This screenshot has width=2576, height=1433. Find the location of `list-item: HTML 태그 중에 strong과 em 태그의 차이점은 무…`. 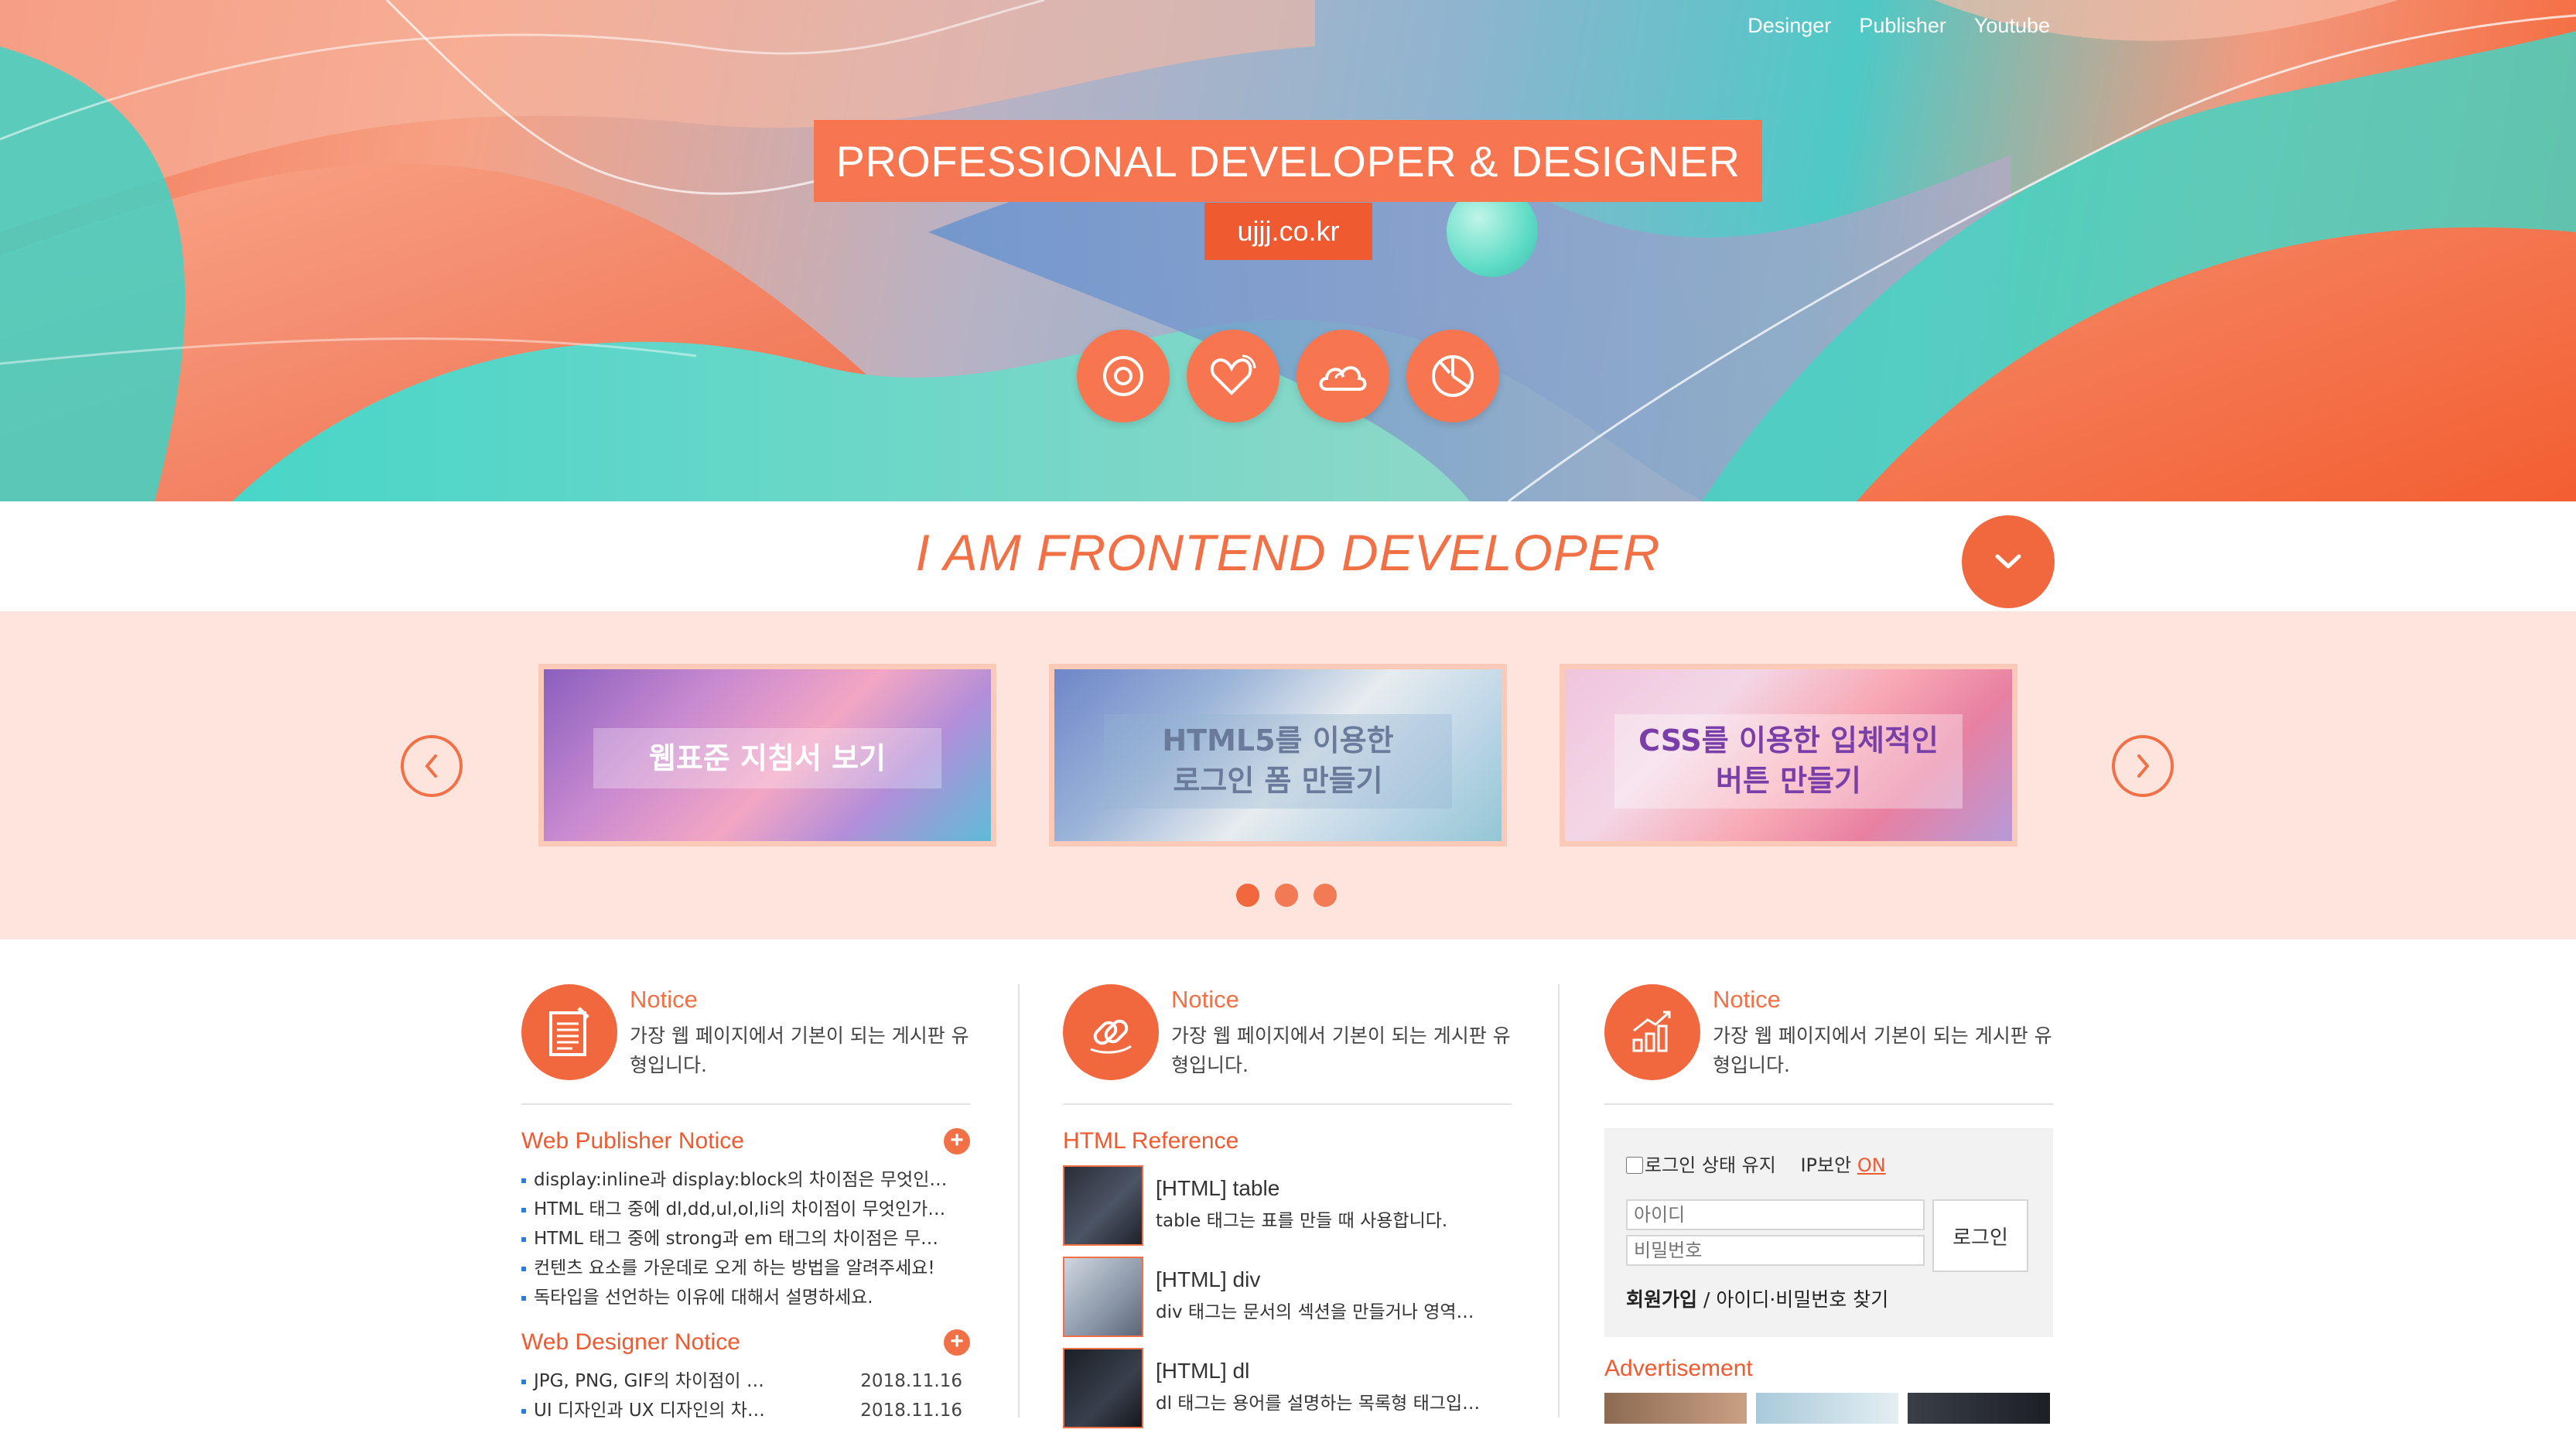

list-item: HTML 태그 중에 strong과 em 태그의 차이점은 무… is located at coordinates (741, 1239).